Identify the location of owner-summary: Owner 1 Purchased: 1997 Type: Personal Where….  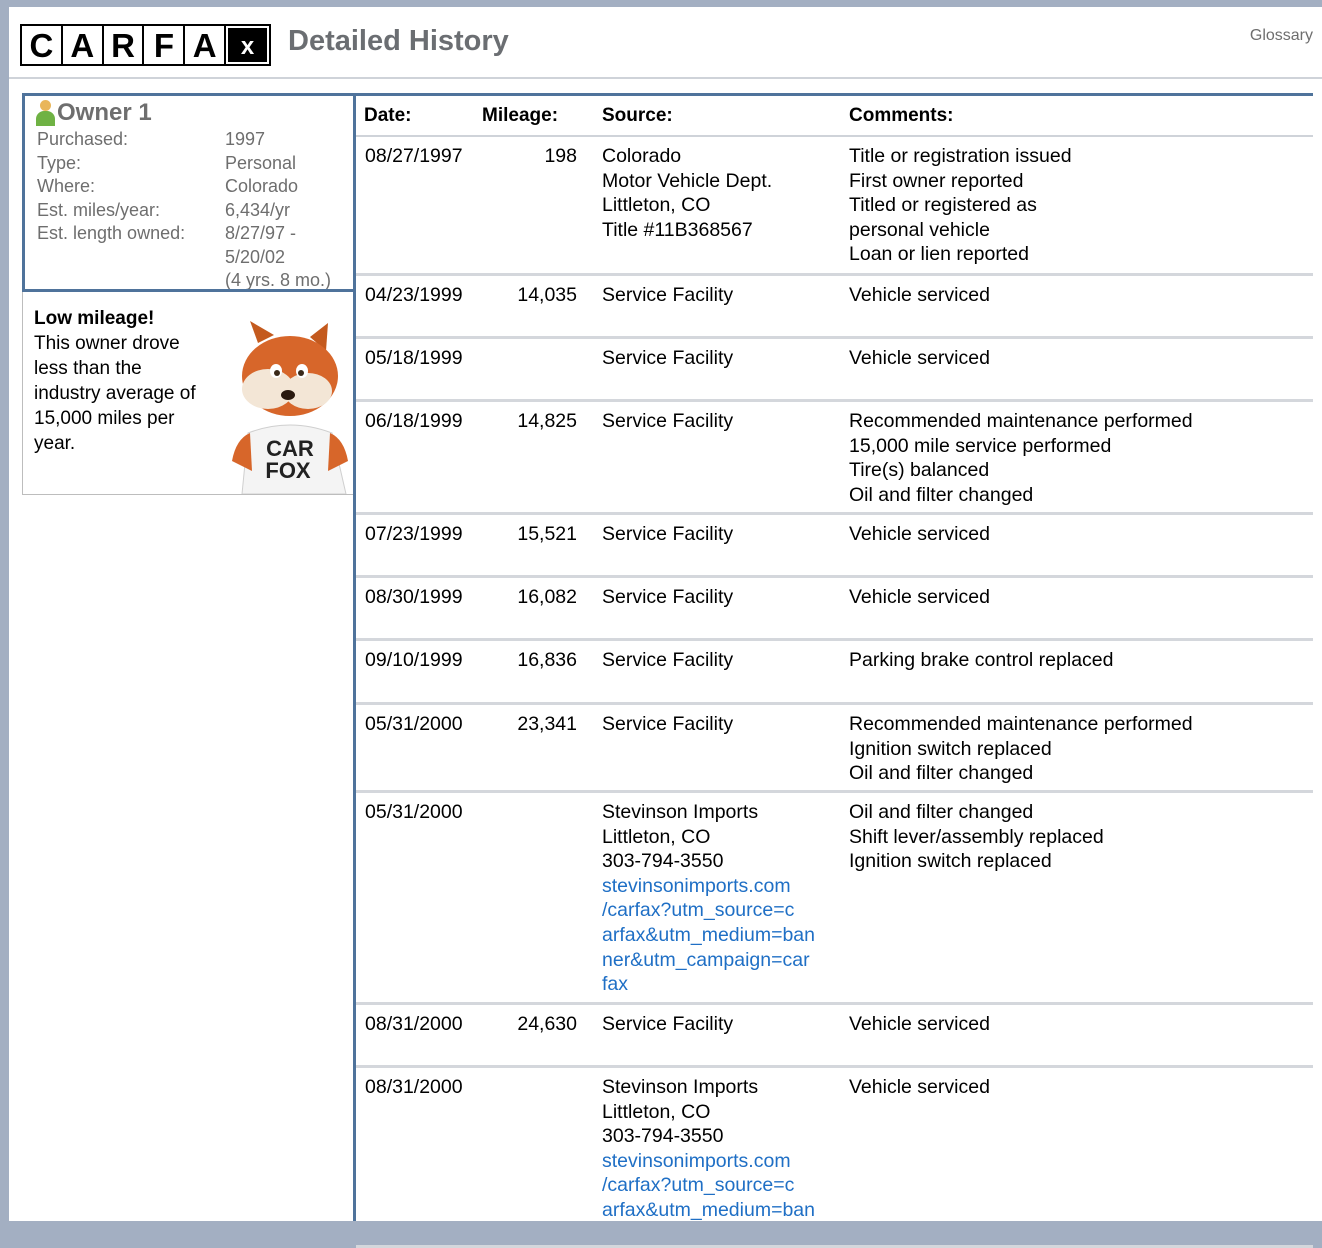
(188, 192).